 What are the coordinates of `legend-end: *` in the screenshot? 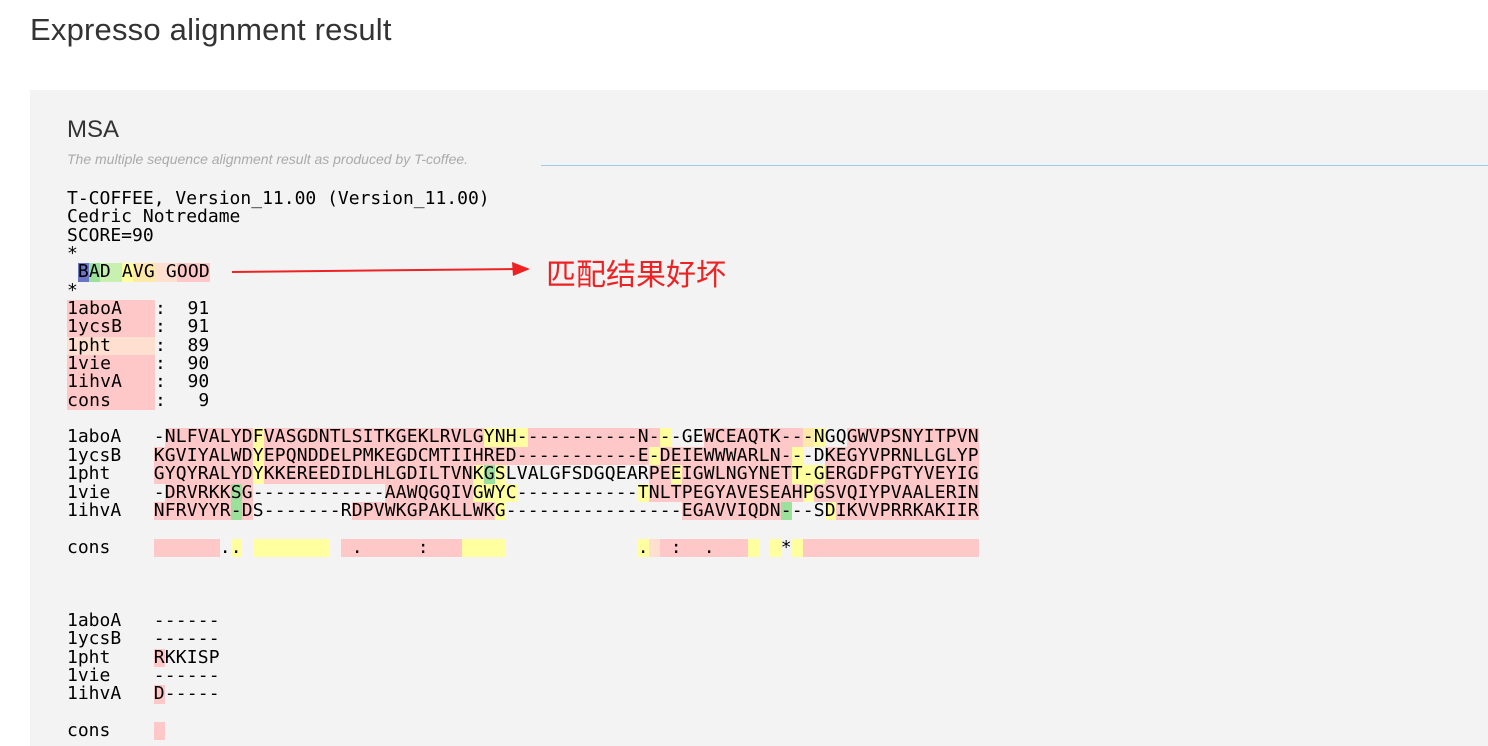 It's located at (72, 290).